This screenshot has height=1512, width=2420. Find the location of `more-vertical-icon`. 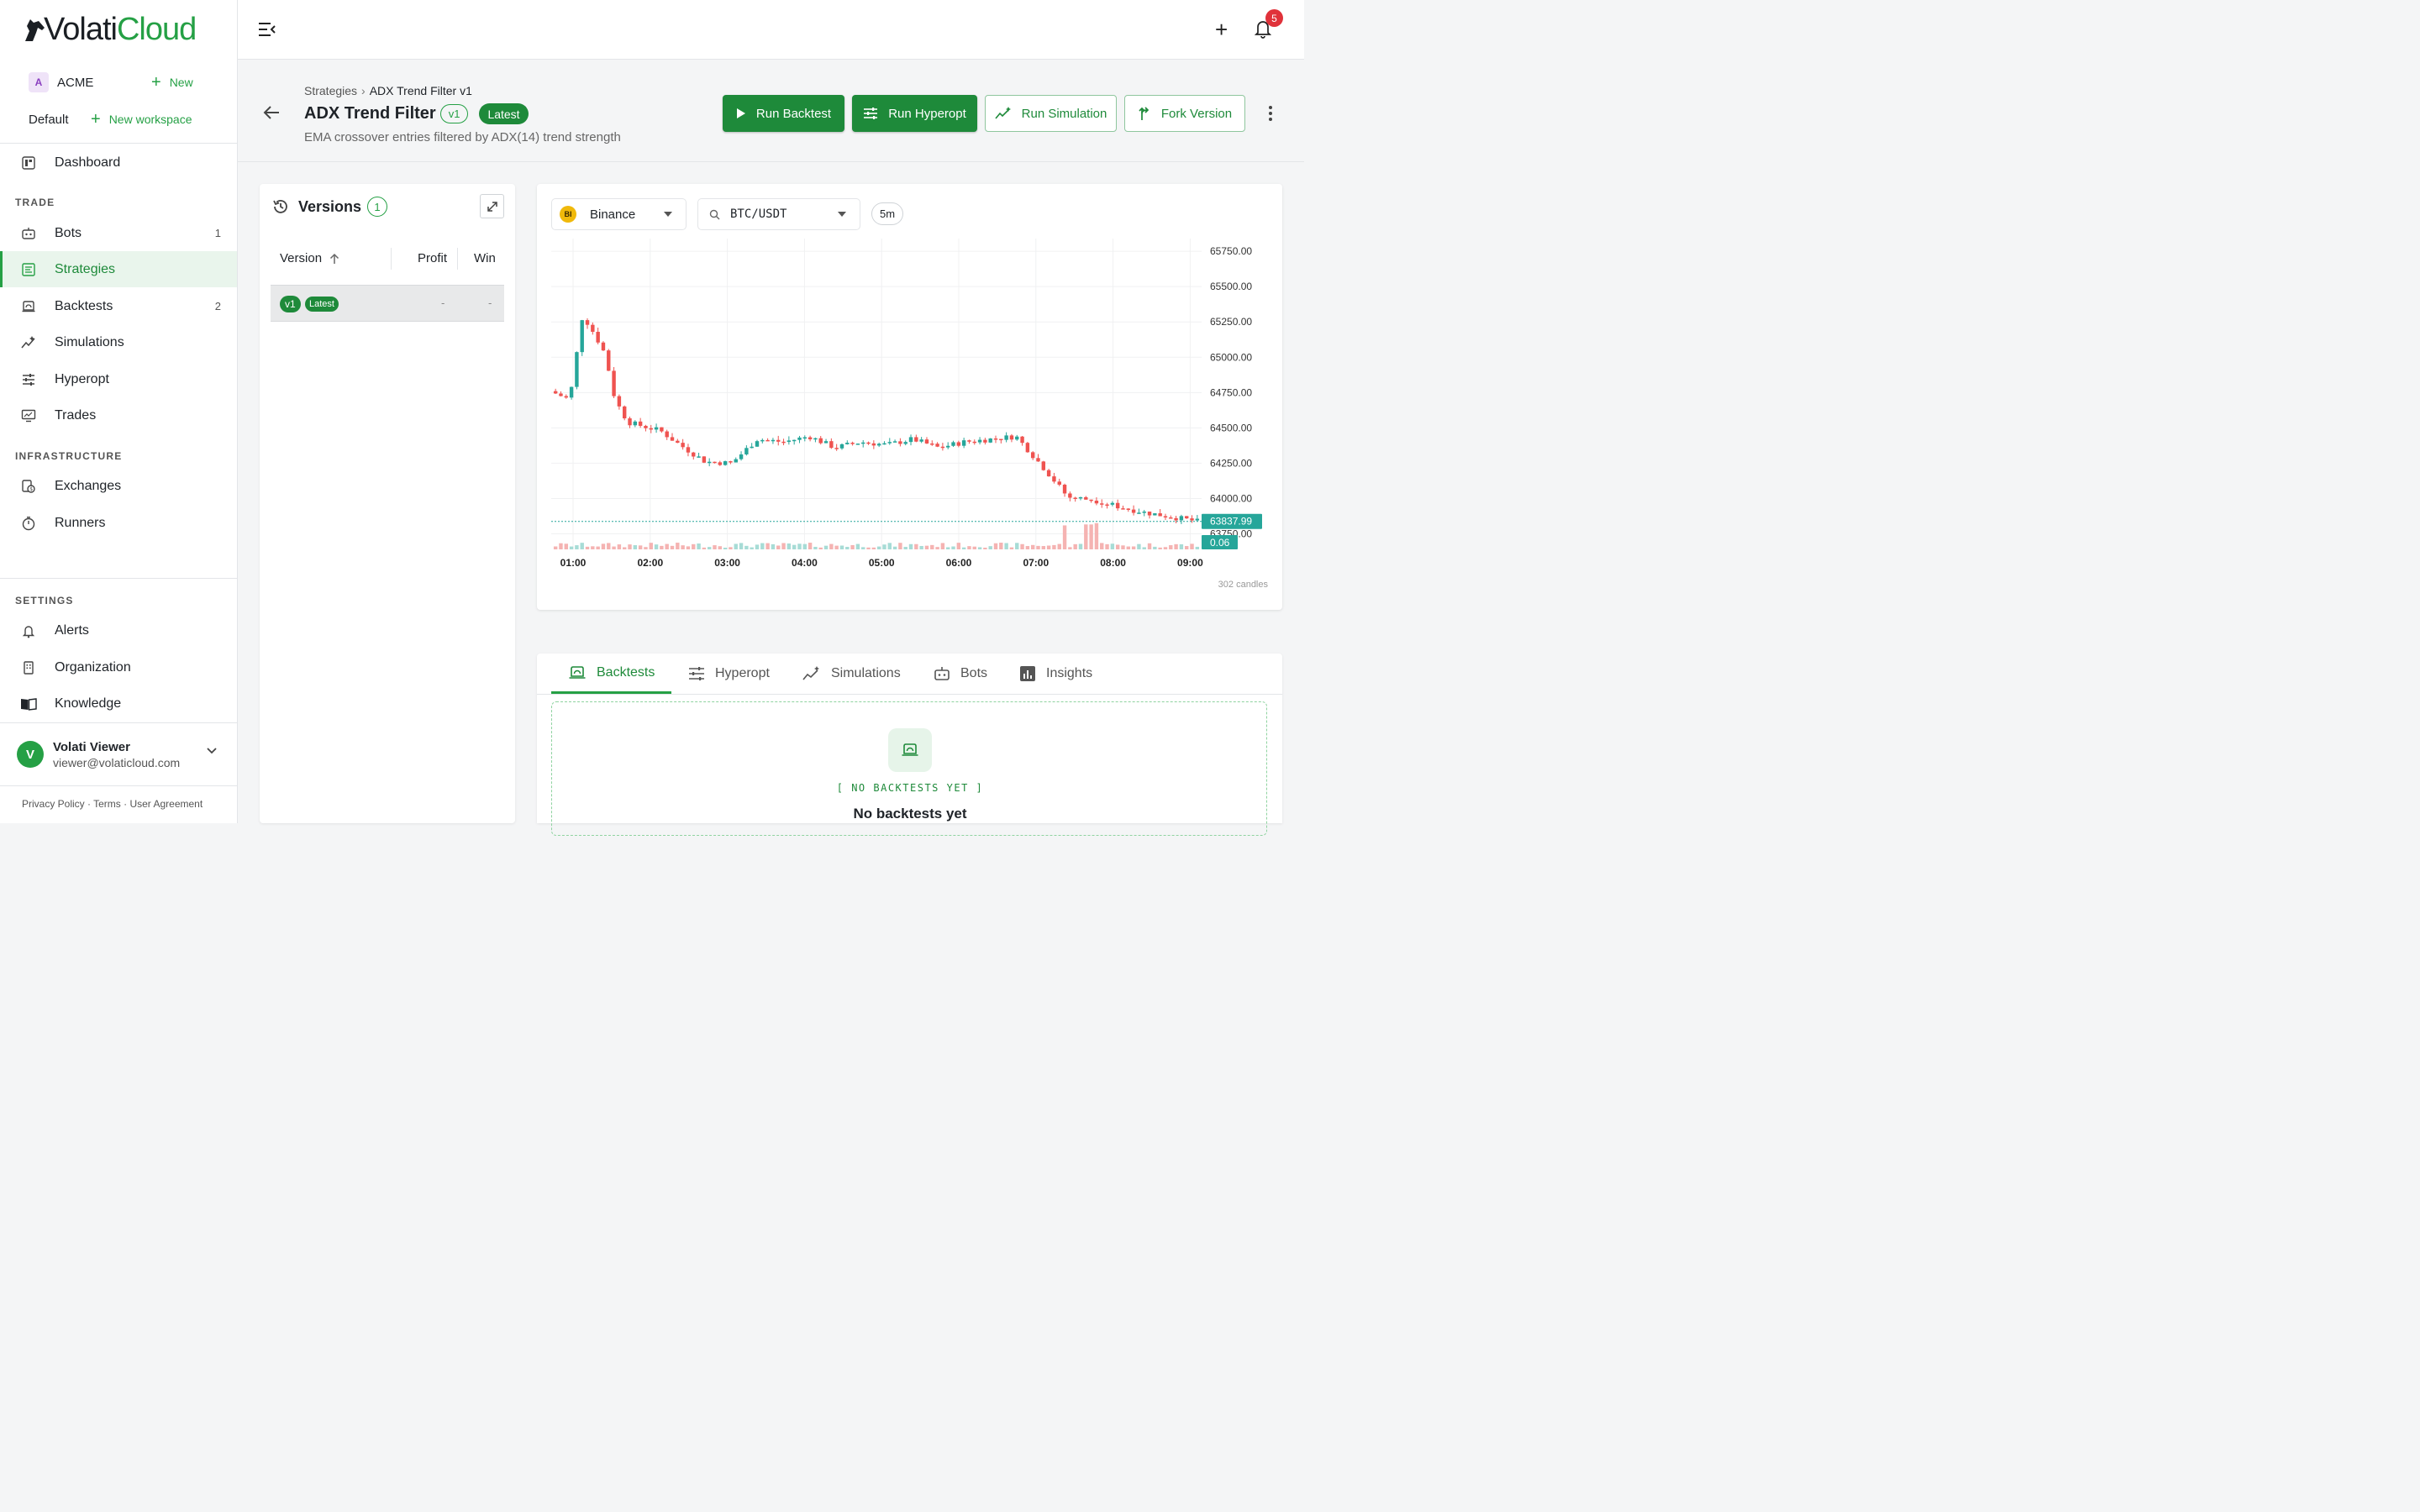

more-vertical-icon is located at coordinates (1270, 113).